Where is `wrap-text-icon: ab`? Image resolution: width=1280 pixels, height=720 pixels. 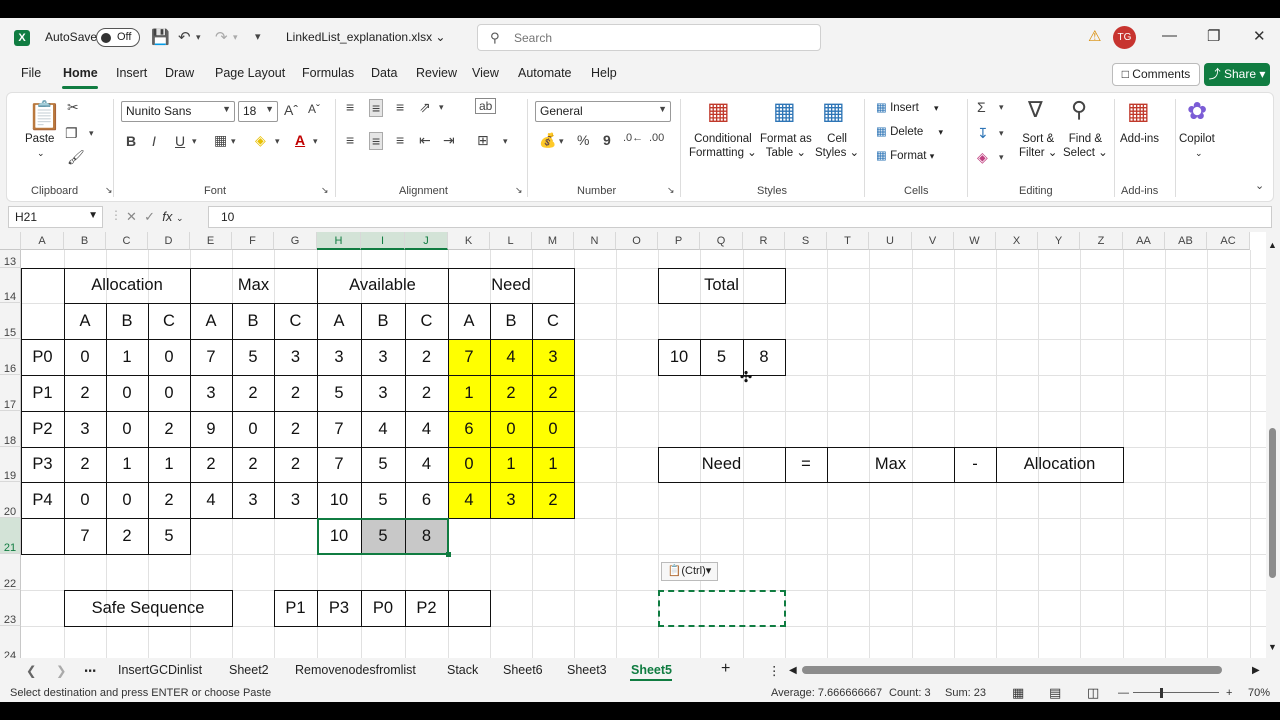 wrap-text-icon: ab is located at coordinates (486, 106).